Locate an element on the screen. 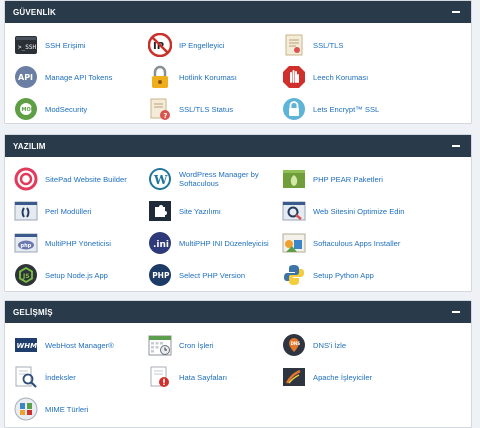  svg-text: MOD is located at coordinates (28, 110).